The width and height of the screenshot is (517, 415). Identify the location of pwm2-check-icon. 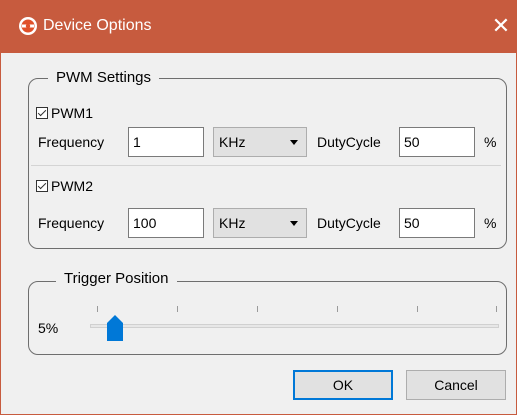
(42, 186).